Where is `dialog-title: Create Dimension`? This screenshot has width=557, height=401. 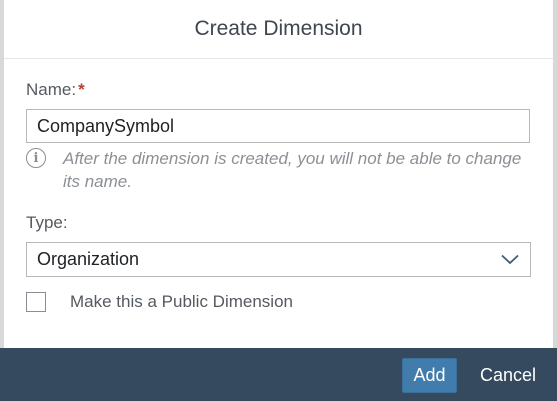 dialog-title: Create Dimension is located at coordinates (278, 29).